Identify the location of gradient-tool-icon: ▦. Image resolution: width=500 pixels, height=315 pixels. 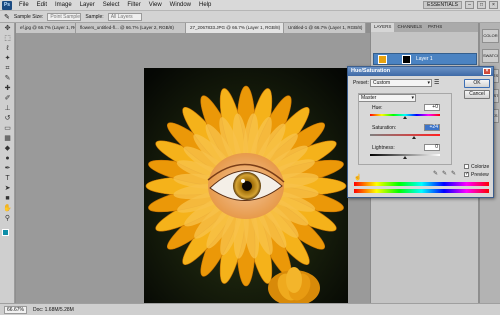
(7, 139).